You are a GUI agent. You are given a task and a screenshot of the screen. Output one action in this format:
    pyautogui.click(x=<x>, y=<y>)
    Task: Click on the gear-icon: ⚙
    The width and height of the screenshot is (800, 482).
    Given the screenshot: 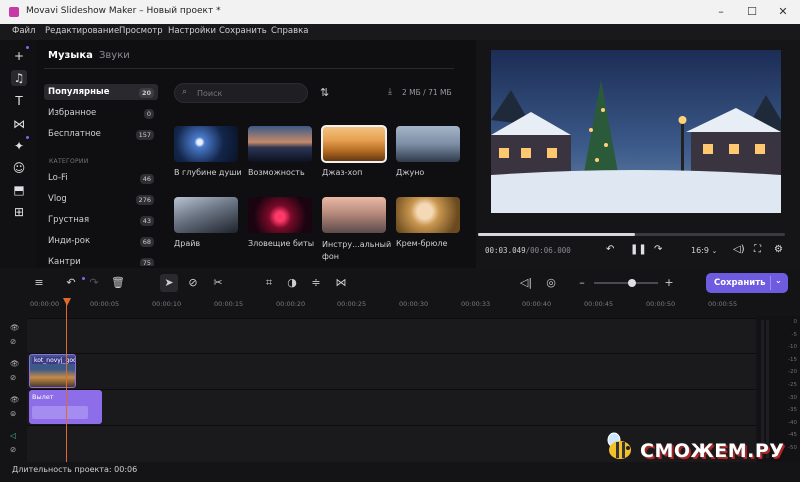 What is the action you would take?
    pyautogui.click(x=778, y=249)
    